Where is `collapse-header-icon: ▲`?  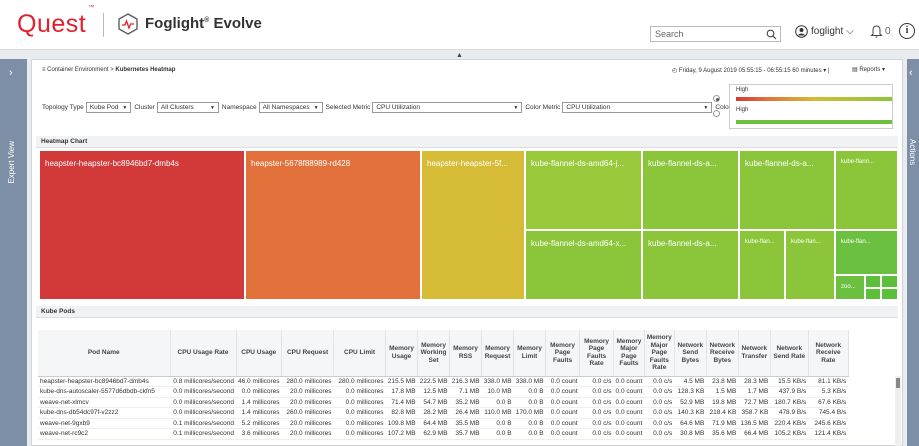
collapse-header-icon: ▲ is located at coordinates (459, 55).